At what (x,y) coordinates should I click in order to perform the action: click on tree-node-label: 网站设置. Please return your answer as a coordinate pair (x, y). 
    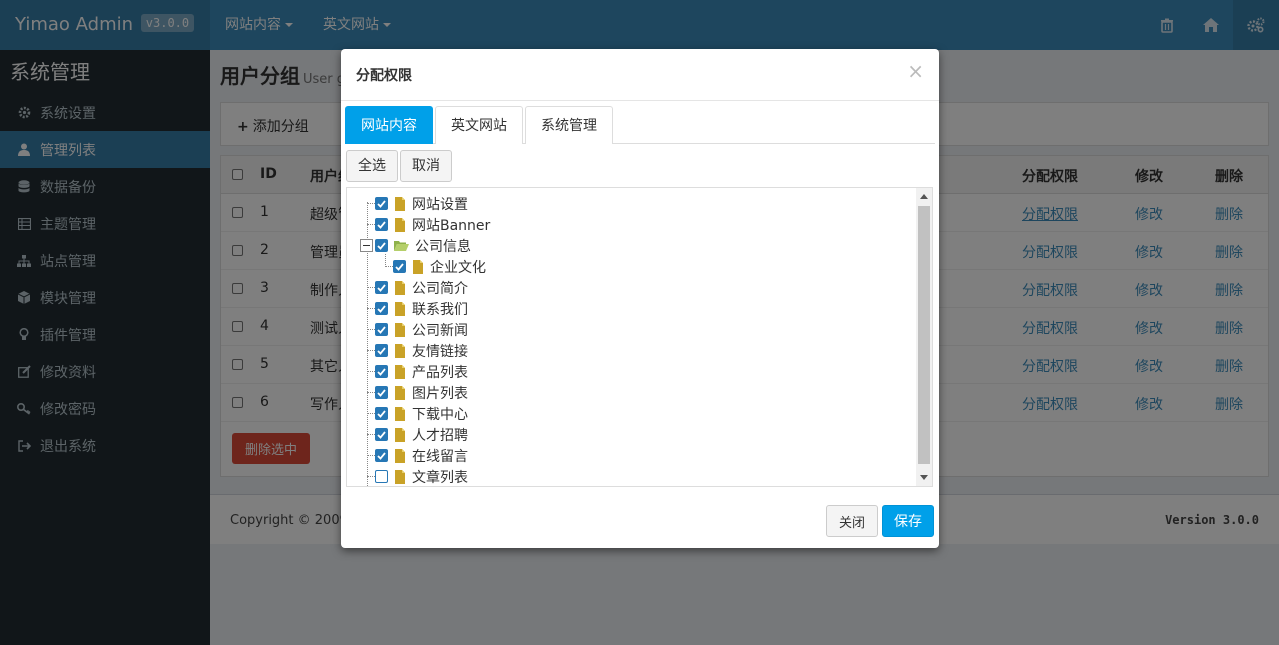
    Looking at the image, I should click on (440, 204).